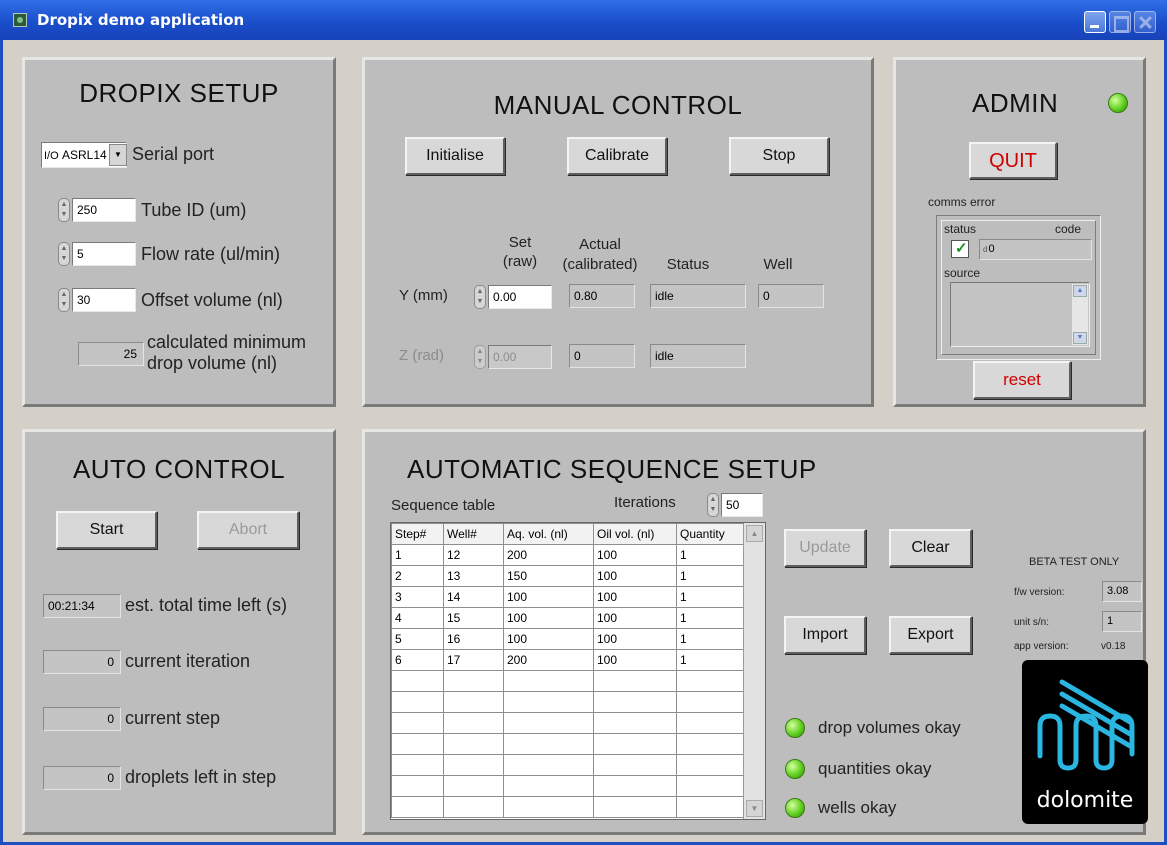 This screenshot has width=1167, height=845. What do you see at coordinates (617, 156) in the screenshot?
I see `calibrate-button: Calibrate` at bounding box center [617, 156].